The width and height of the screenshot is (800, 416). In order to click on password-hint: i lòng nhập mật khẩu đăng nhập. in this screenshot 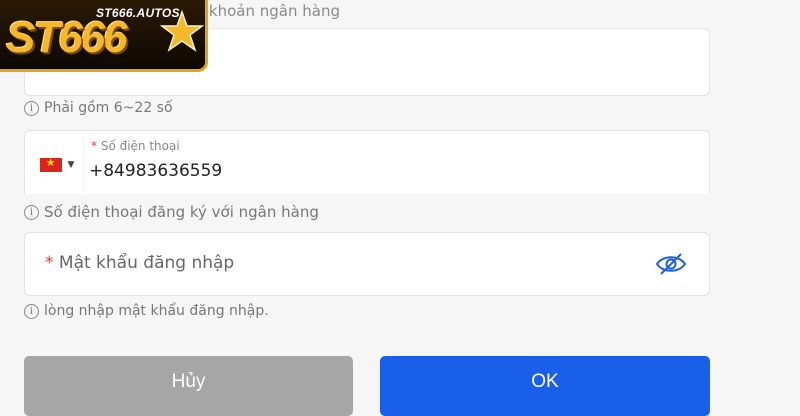, I will do `click(146, 311)`.